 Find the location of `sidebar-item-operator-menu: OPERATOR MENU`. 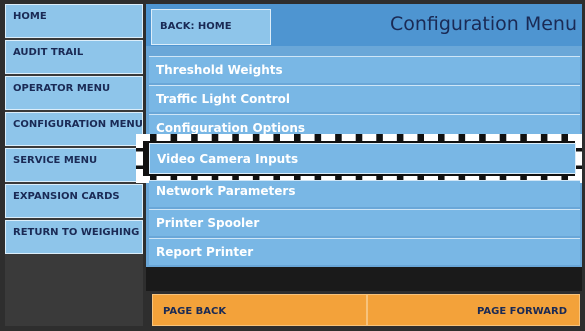

sidebar-item-operator-menu: OPERATOR MENU is located at coordinates (74, 93).